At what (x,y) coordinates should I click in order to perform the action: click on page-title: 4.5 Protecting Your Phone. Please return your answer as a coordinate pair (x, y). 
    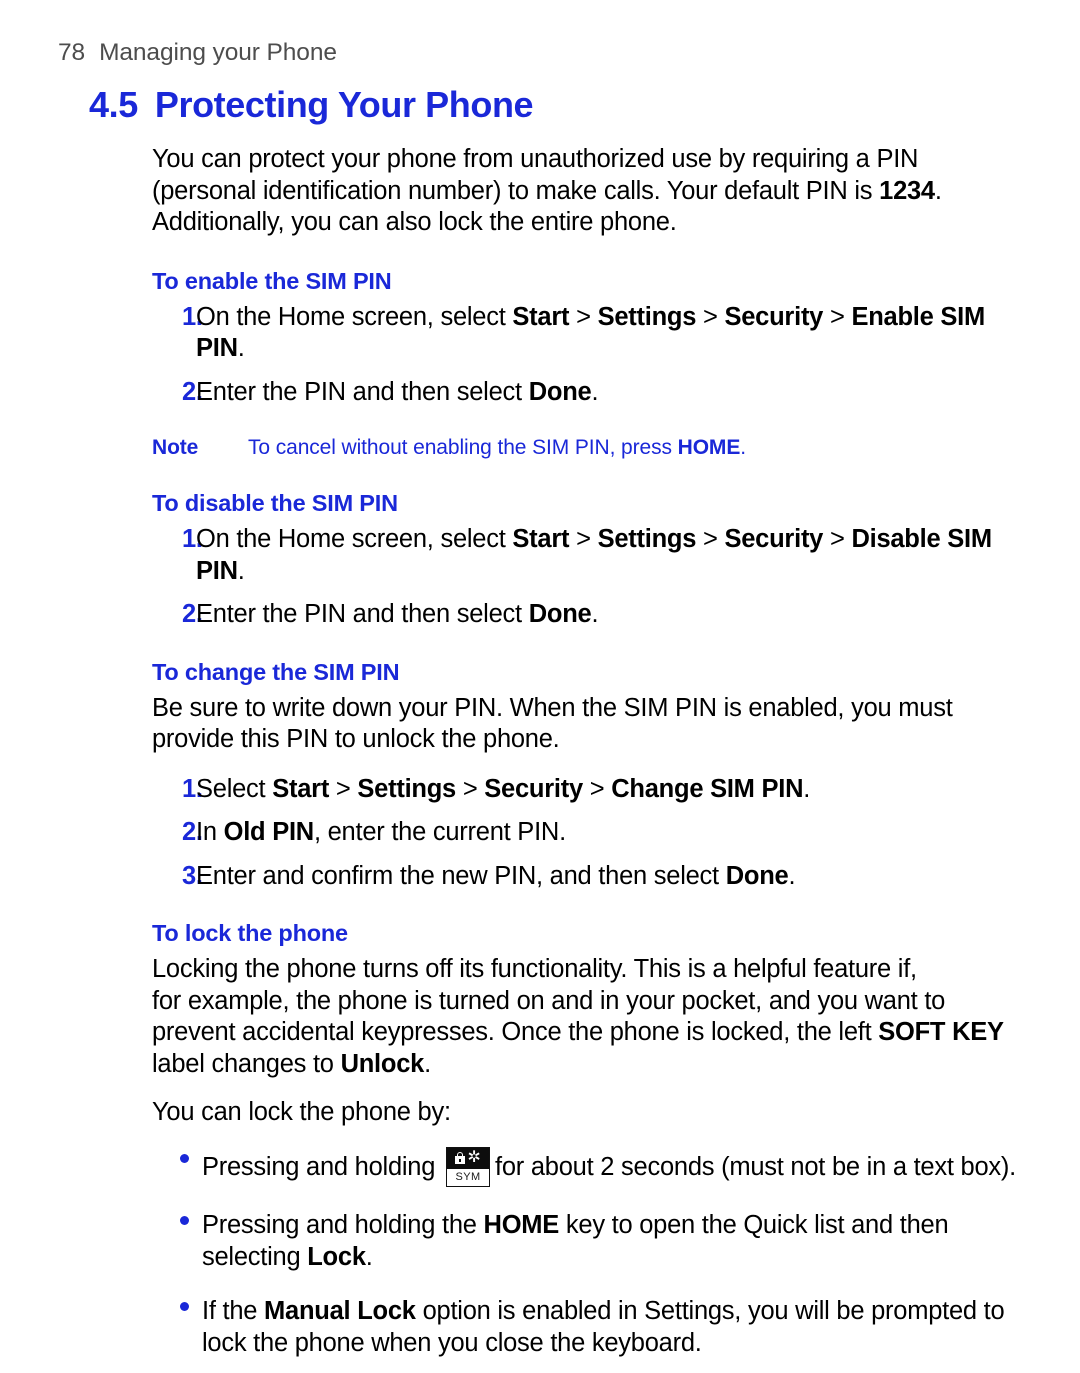
    Looking at the image, I should click on (311, 105).